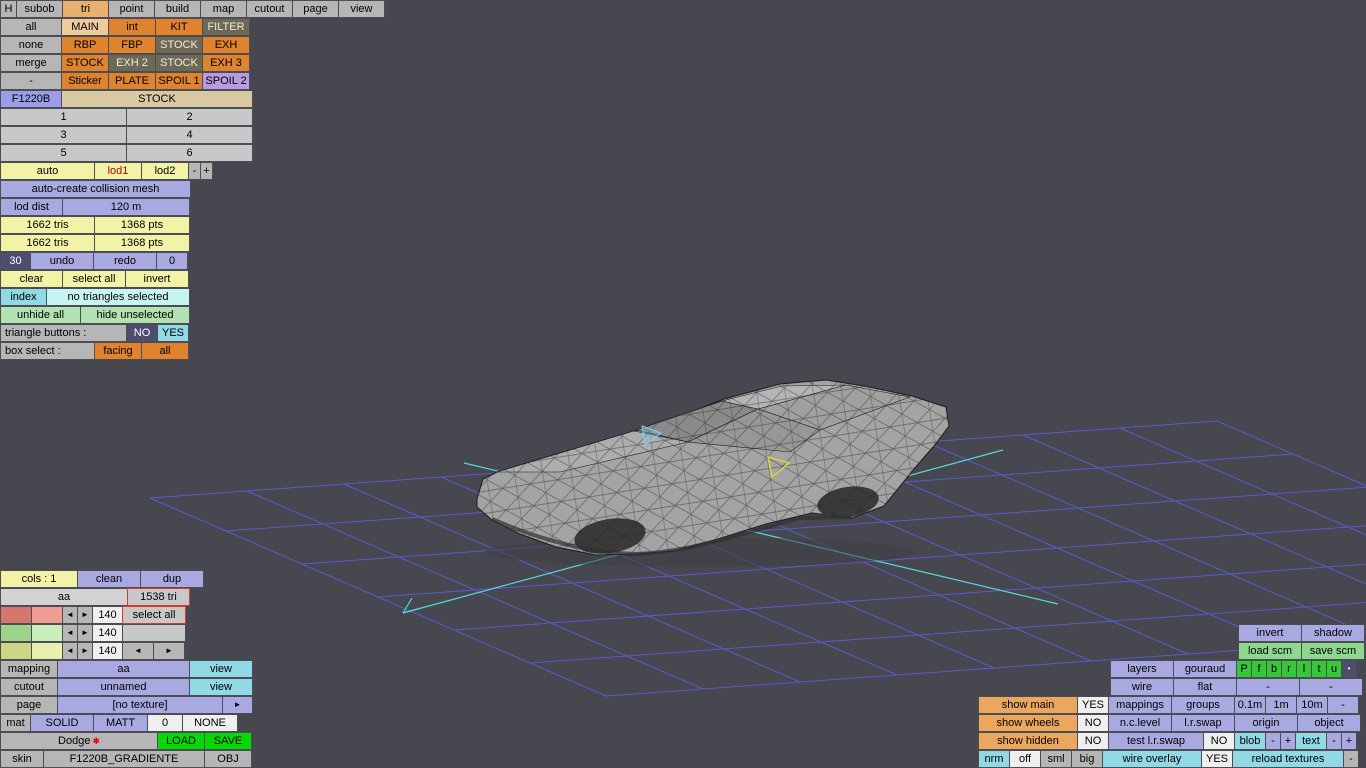  Describe the element at coordinates (165, 723) in the screenshot. I see `mat-value: 0` at that location.